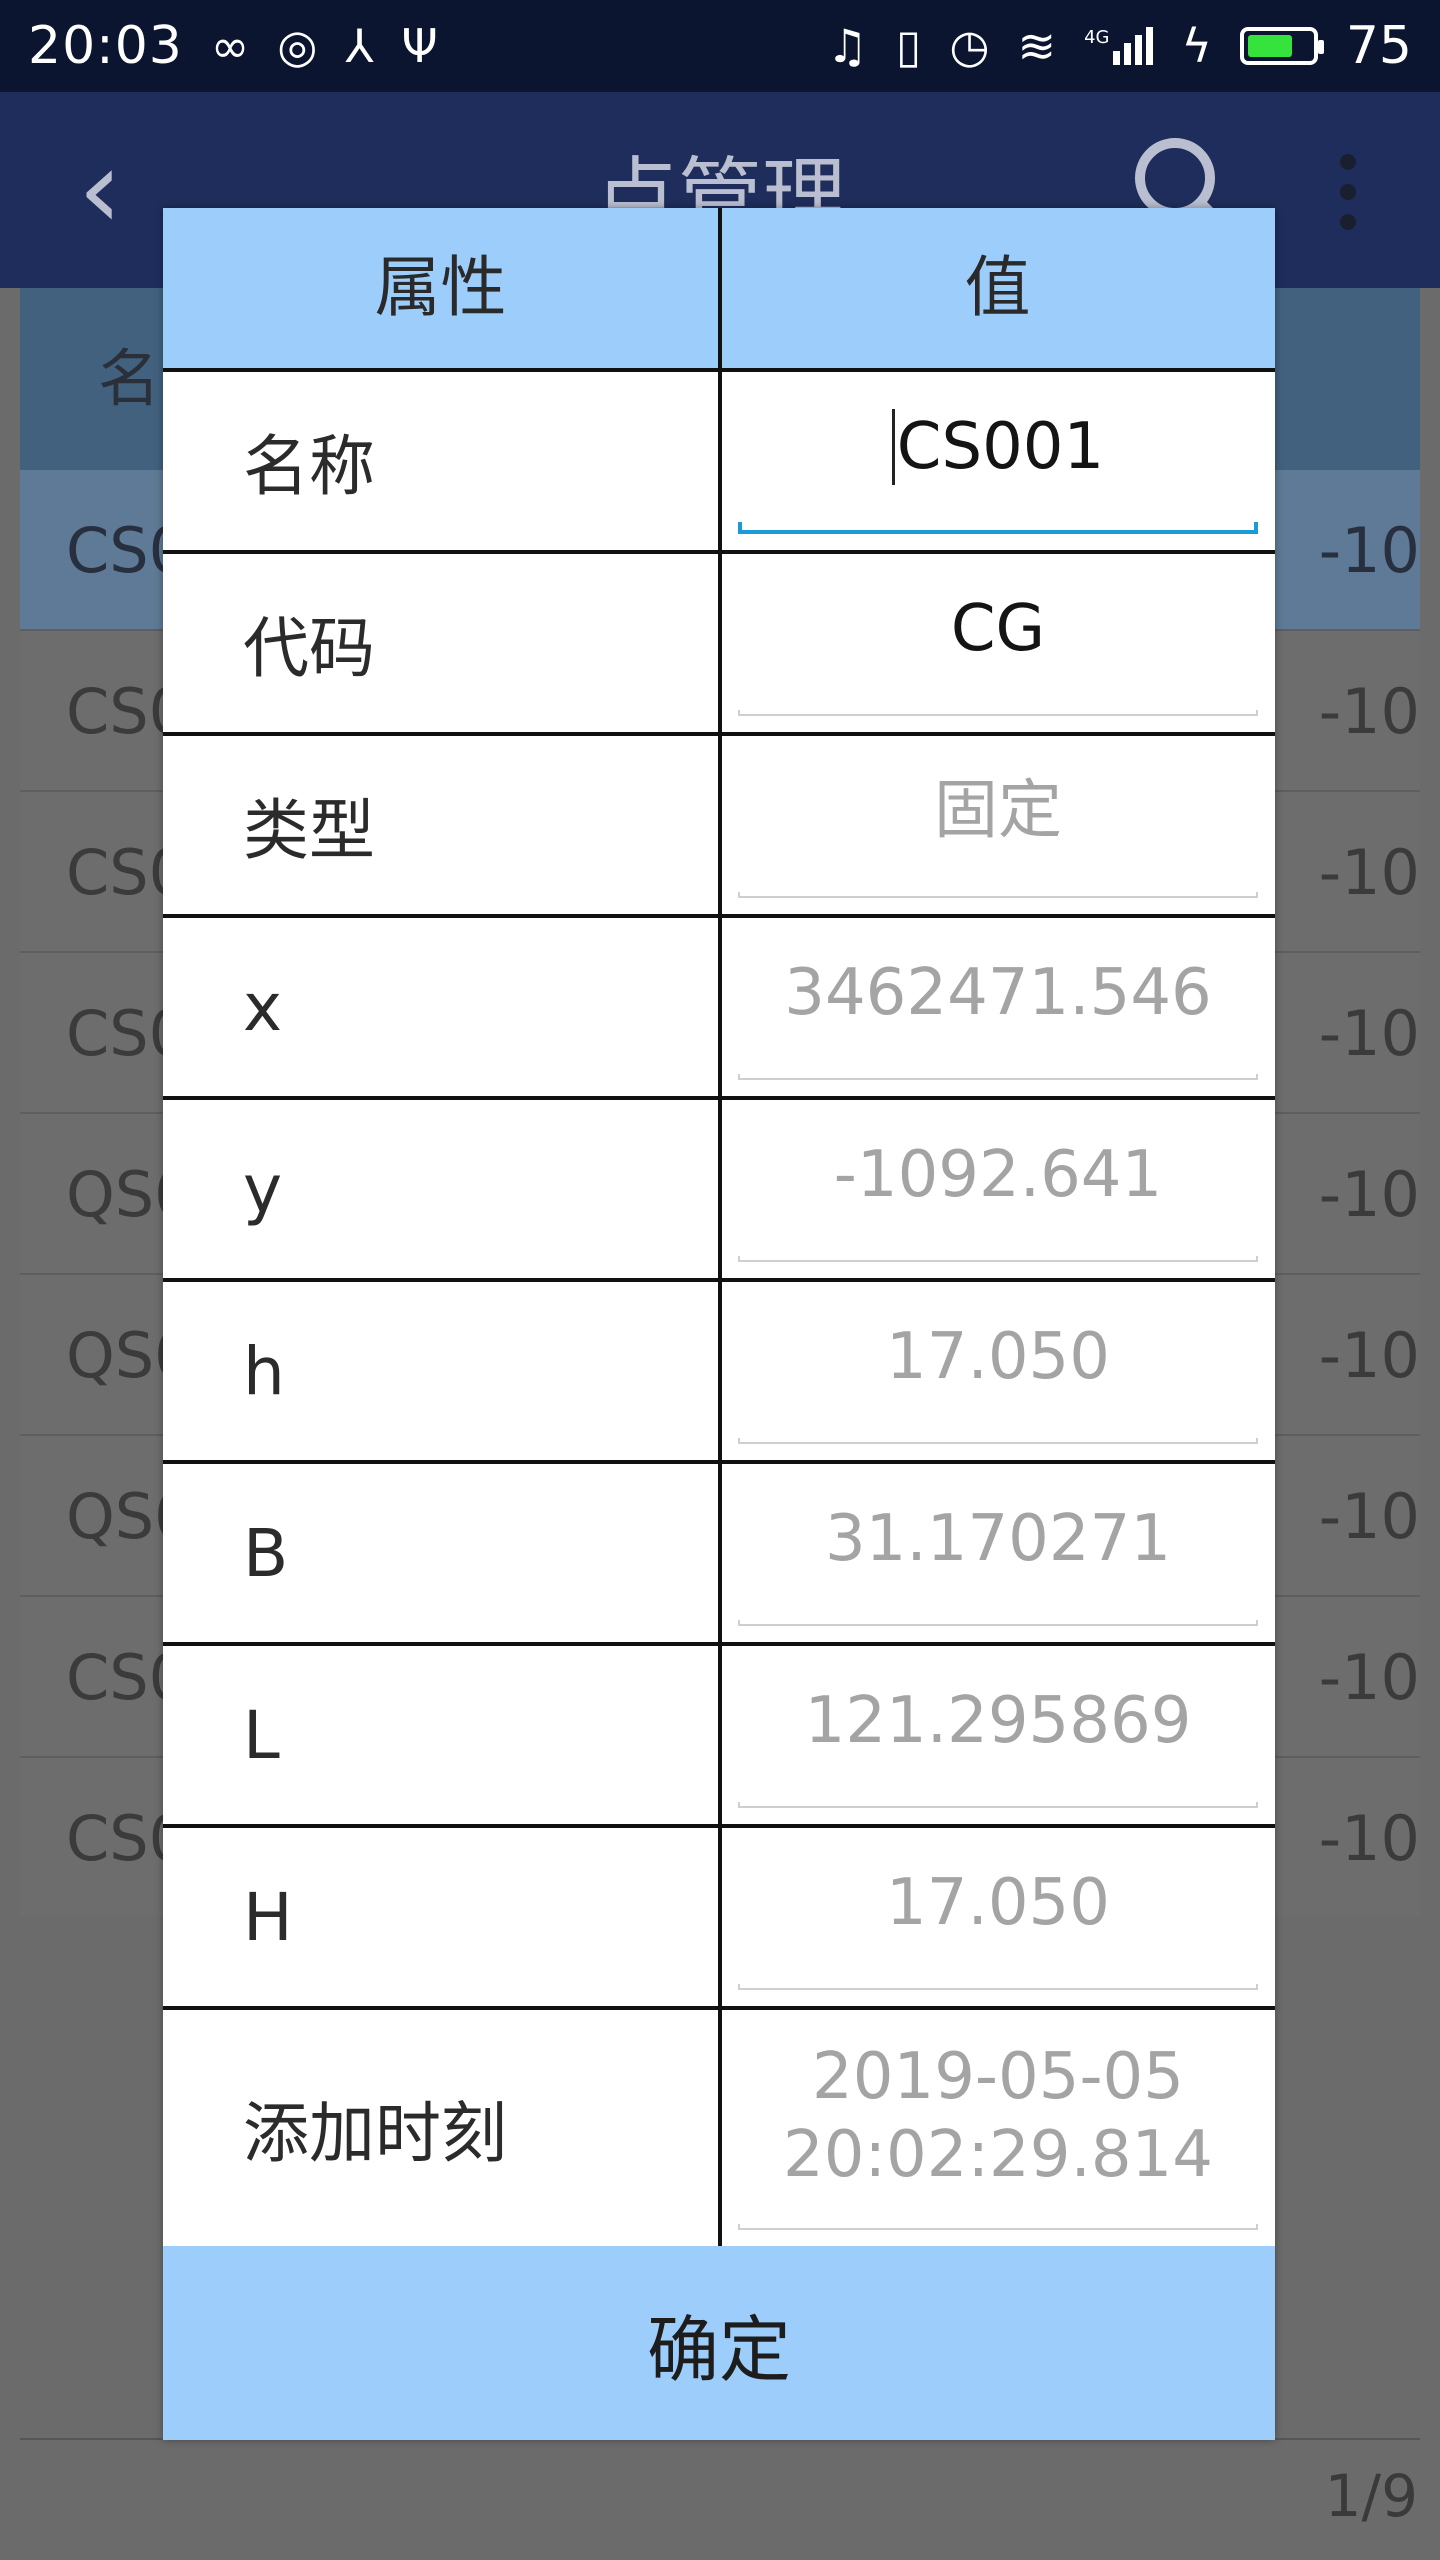 The height and width of the screenshot is (2560, 1440). I want to click on network-type-label: 4G, so click(1097, 37).